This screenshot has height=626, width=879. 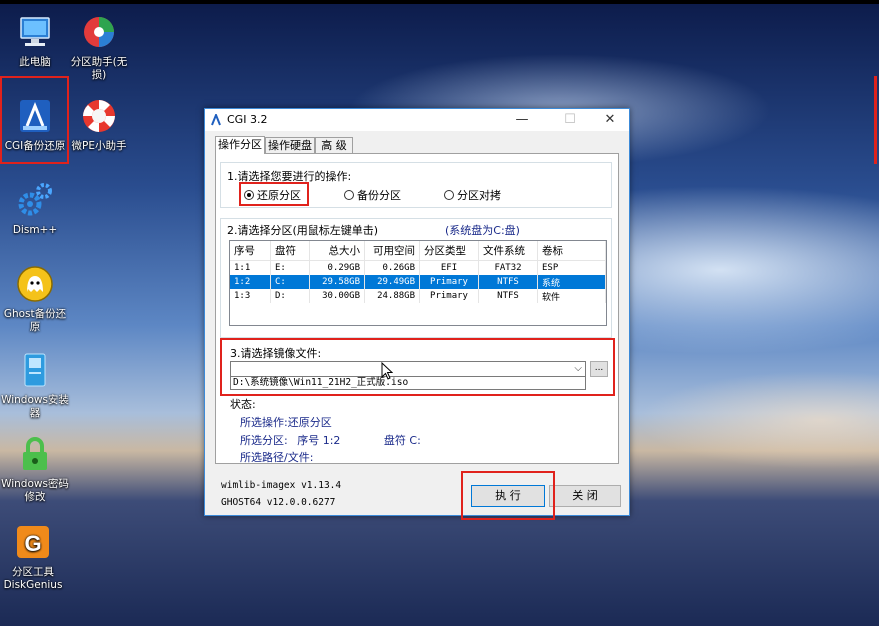 I want to click on tab-advanced: 高 级, so click(x=334, y=145).